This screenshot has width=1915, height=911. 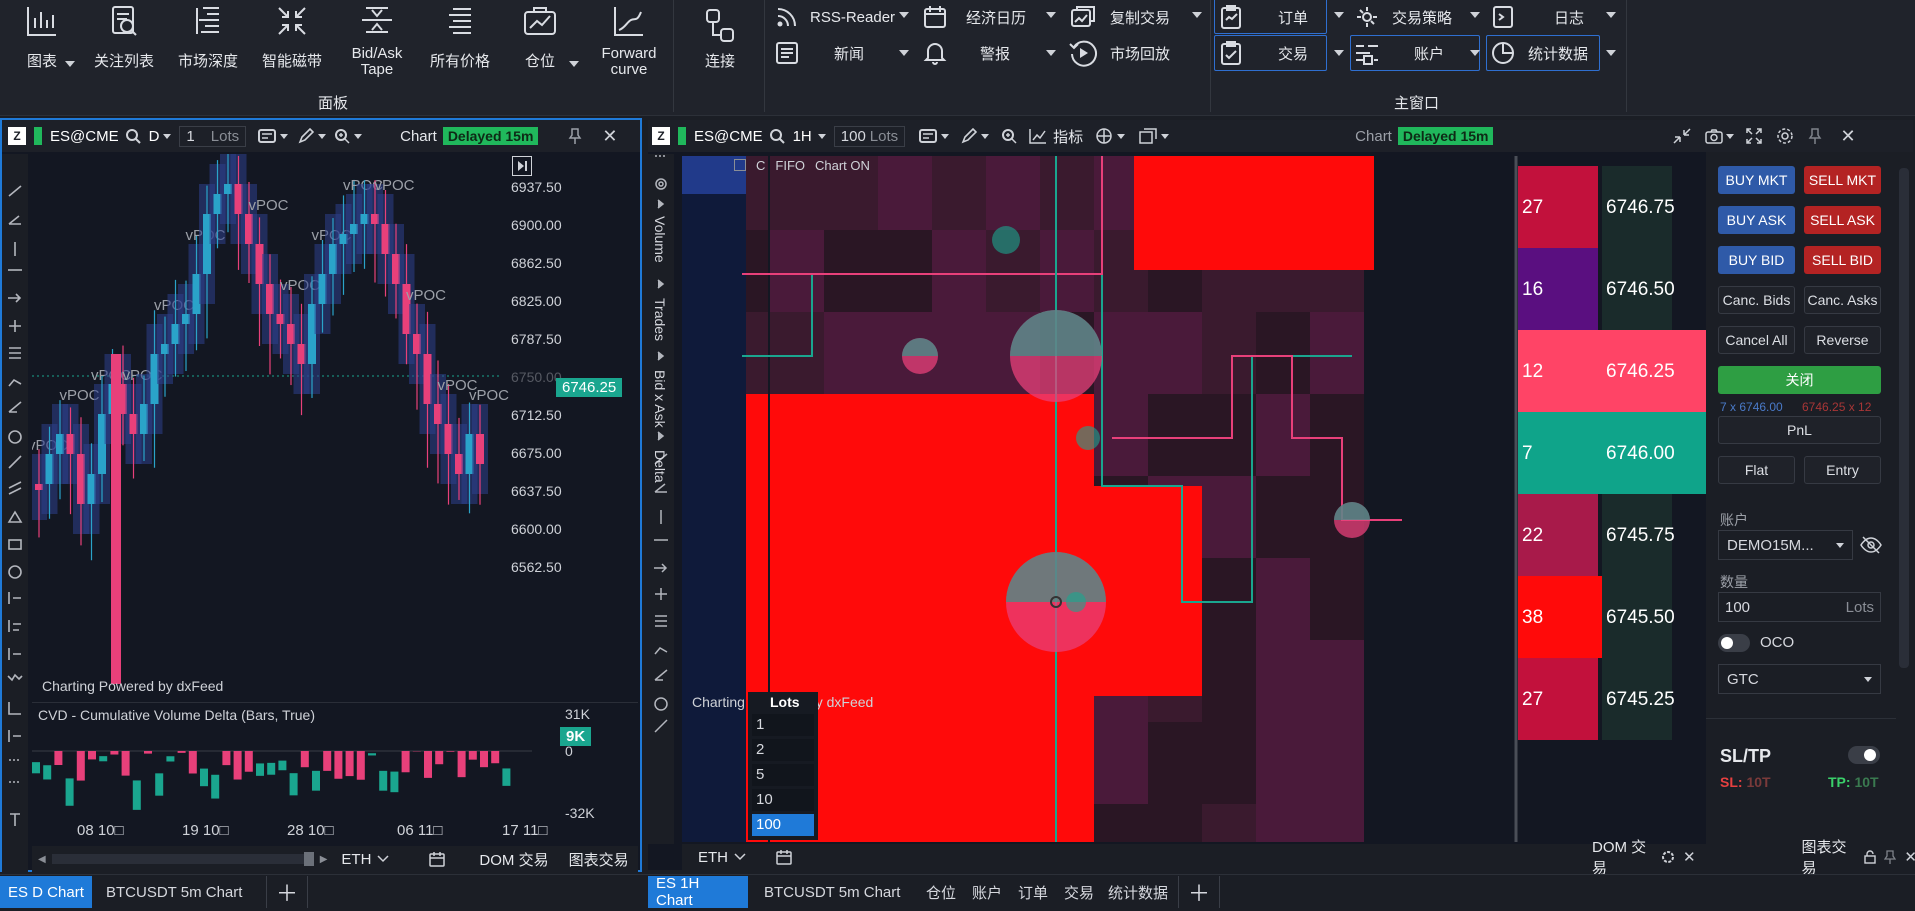 I want to click on side-tab-trades: Trades, so click(x=660, y=319).